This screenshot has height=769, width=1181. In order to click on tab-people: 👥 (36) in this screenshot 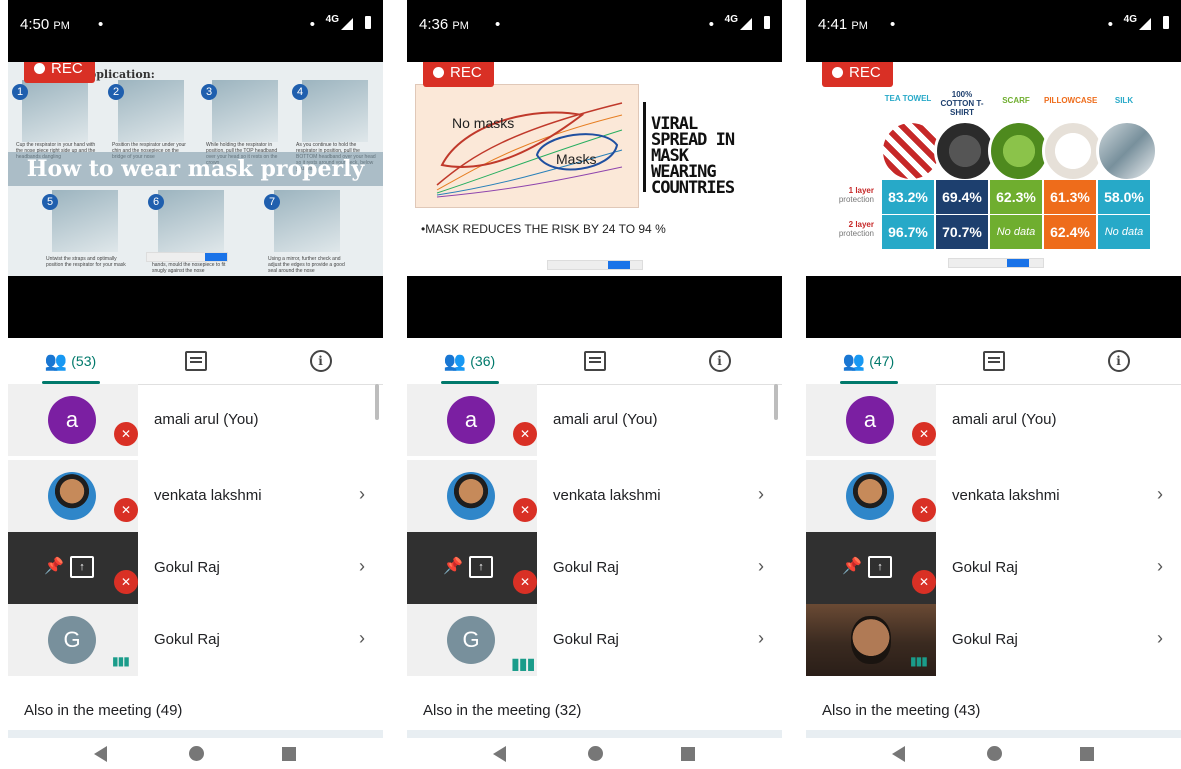, I will do `click(469, 361)`.